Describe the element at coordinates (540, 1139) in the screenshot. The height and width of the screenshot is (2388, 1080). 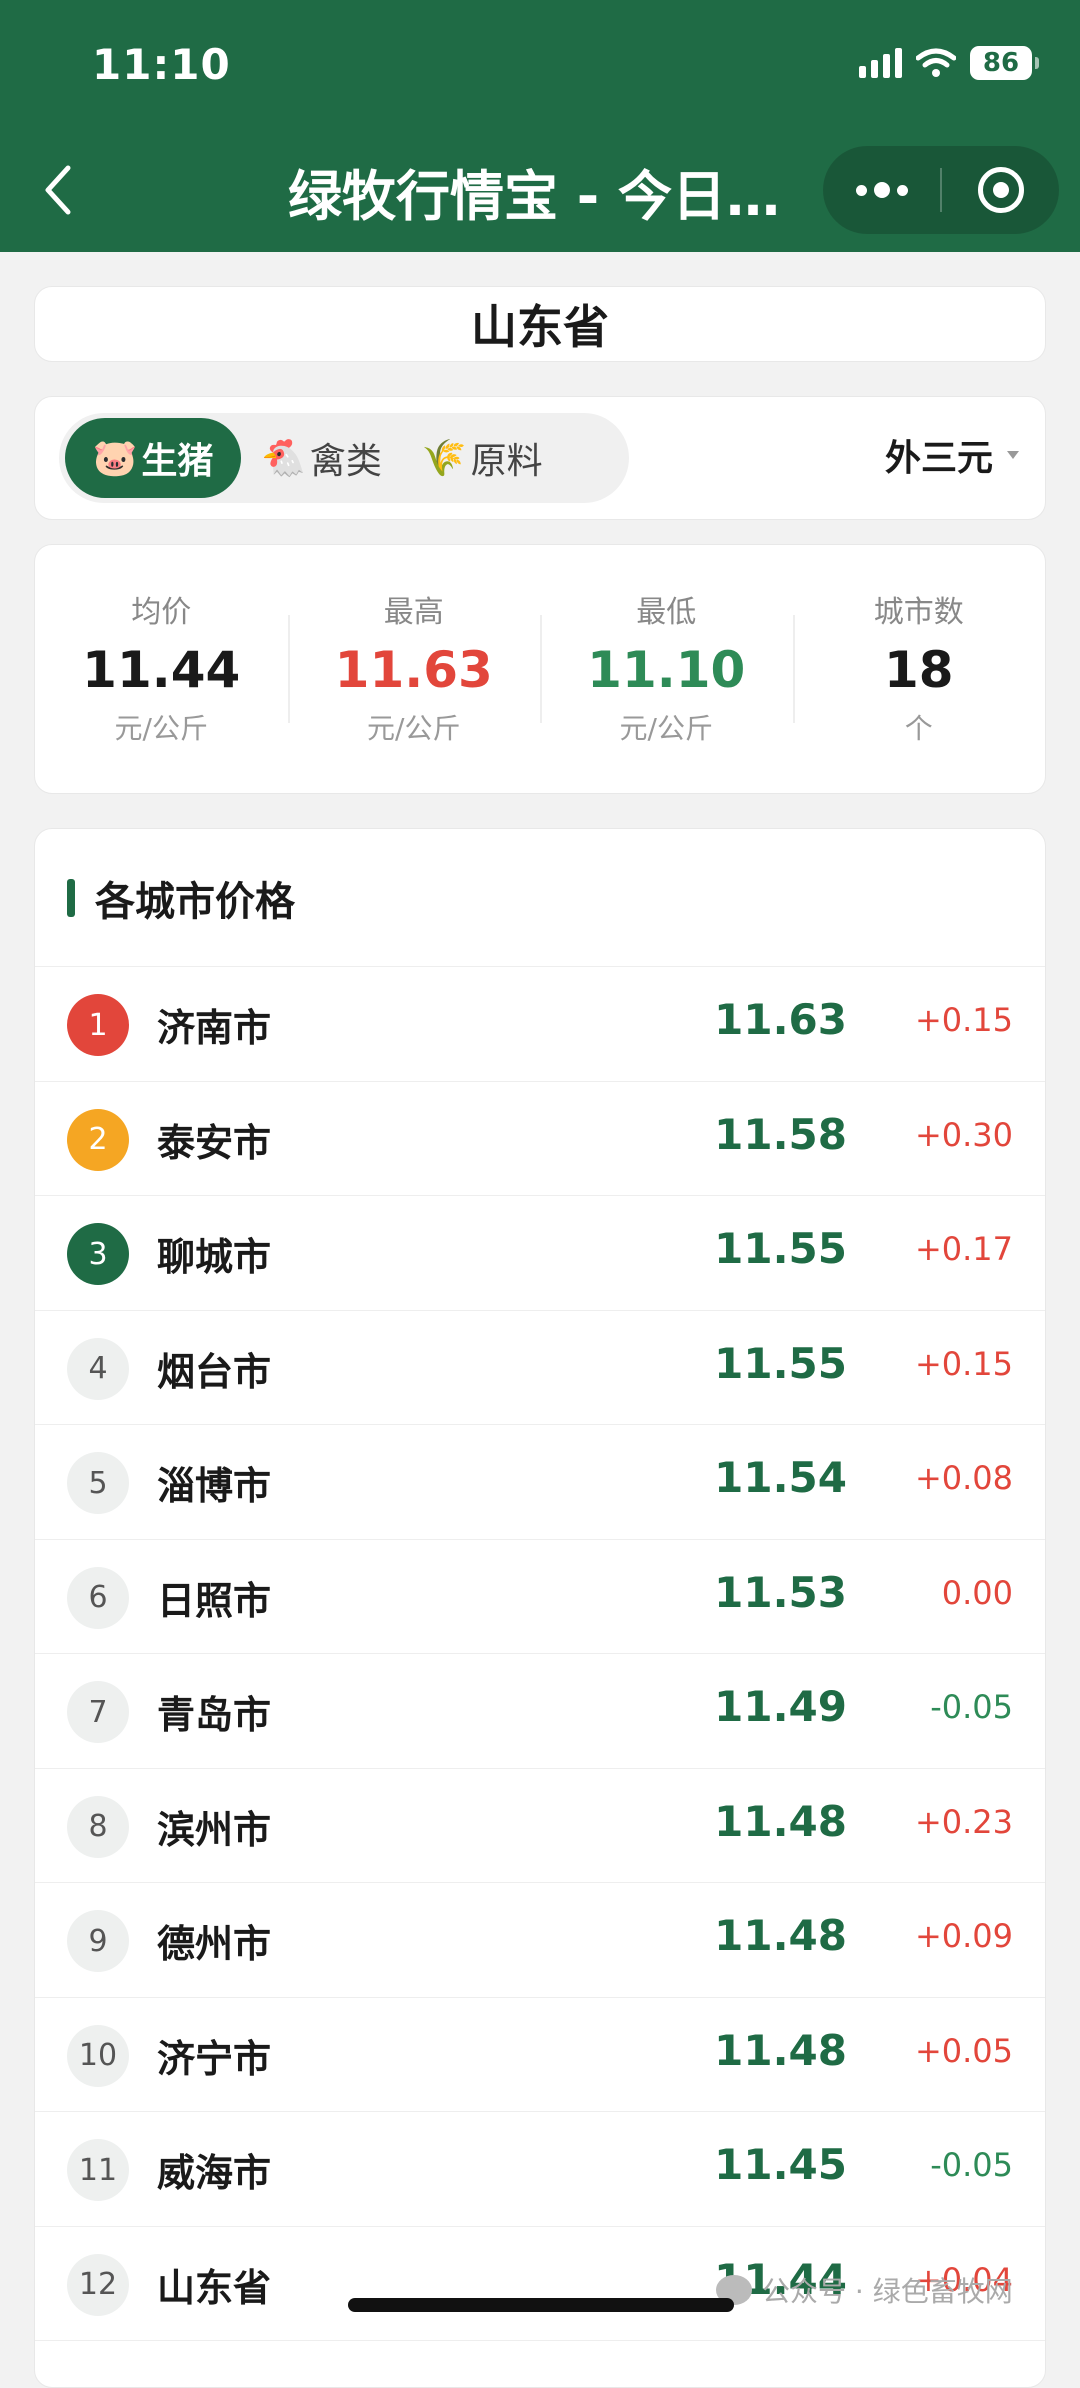
I see `table-row: 2 泰安市 11.58 +0.30` at that location.